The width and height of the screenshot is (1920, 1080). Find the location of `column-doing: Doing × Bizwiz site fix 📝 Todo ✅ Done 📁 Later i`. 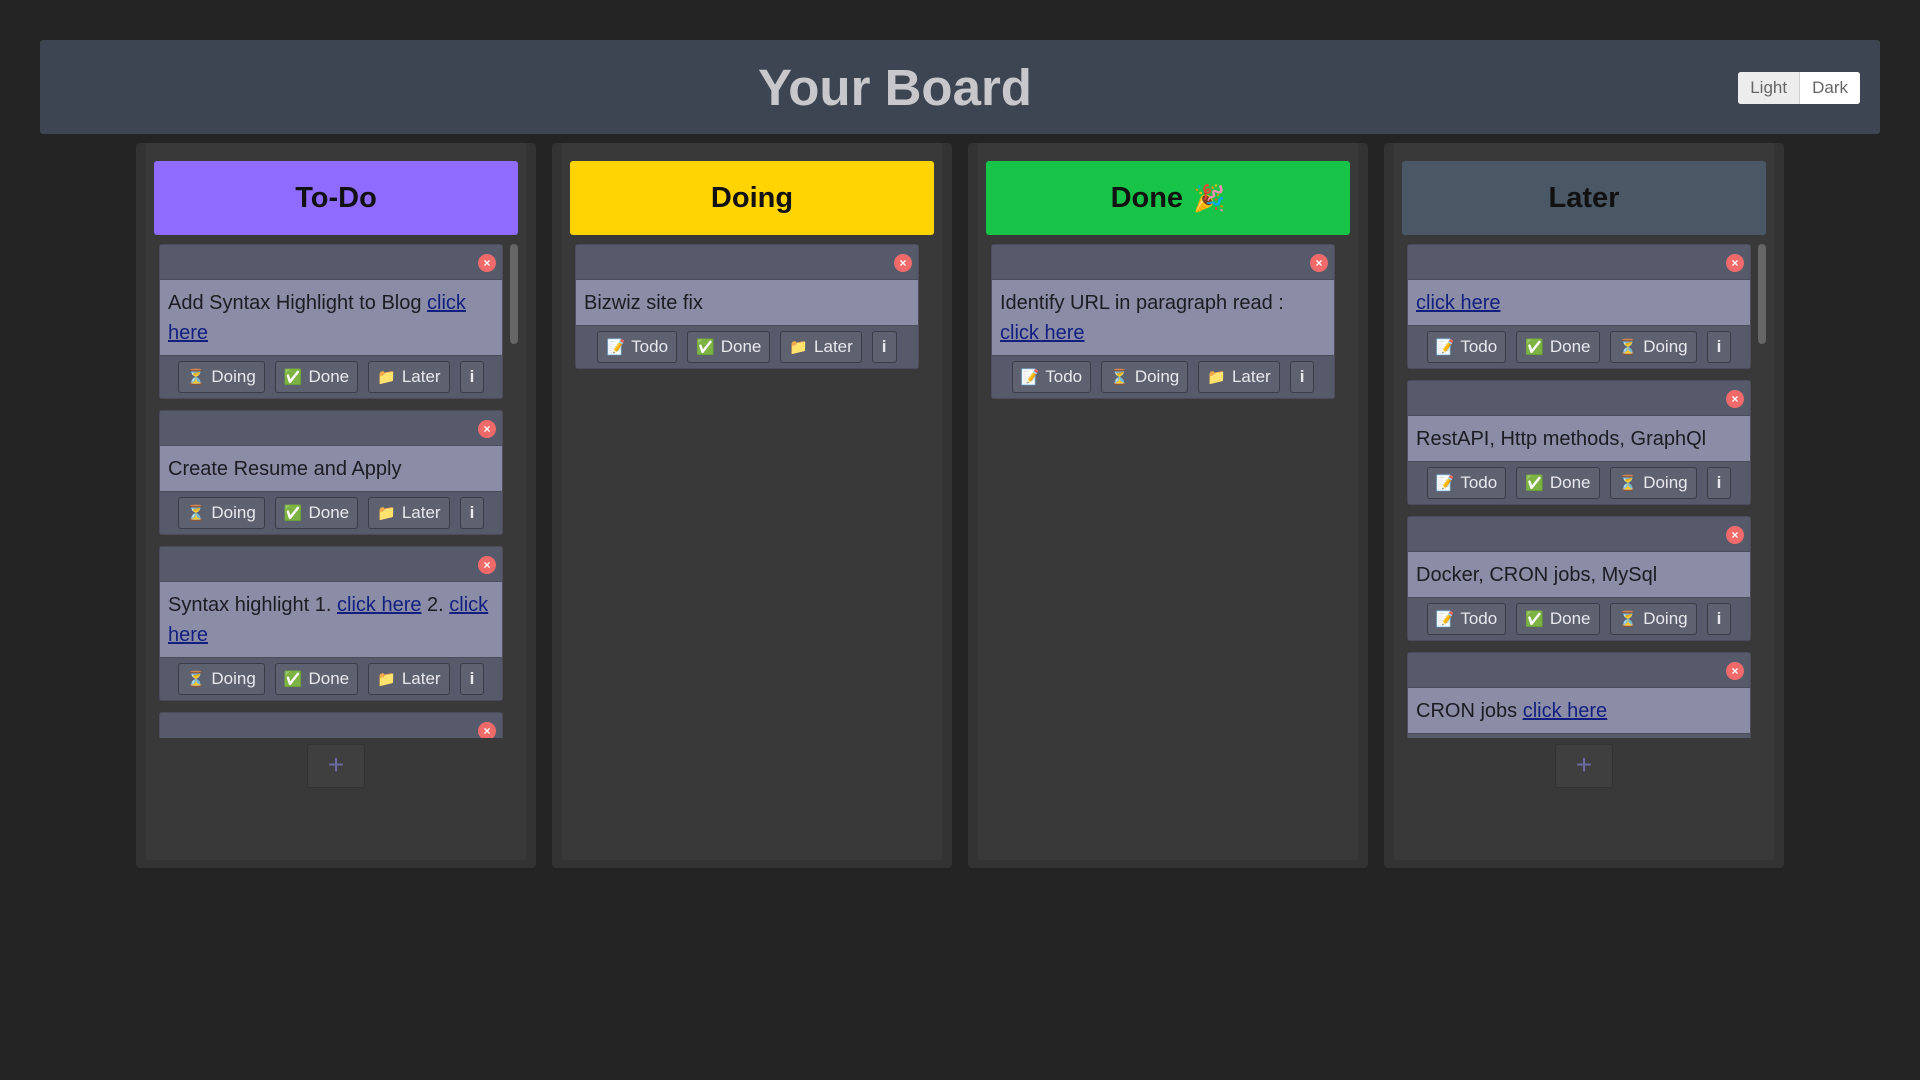

column-doing: Doing × Bizwiz site fix 📝 Todo ✅ Done 📁 Later i is located at coordinates (752, 505).